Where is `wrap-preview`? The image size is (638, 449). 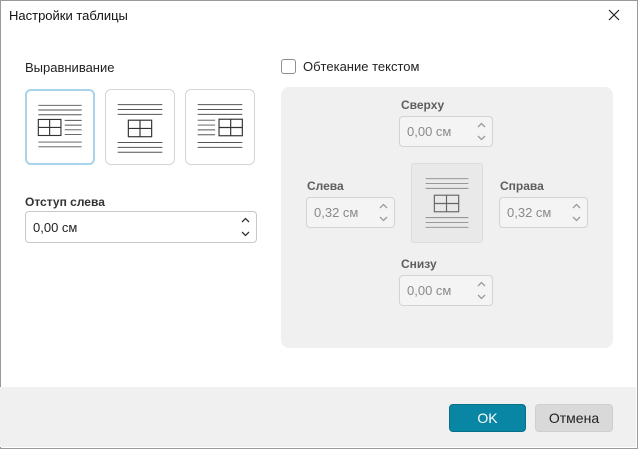
wrap-preview is located at coordinates (447, 203).